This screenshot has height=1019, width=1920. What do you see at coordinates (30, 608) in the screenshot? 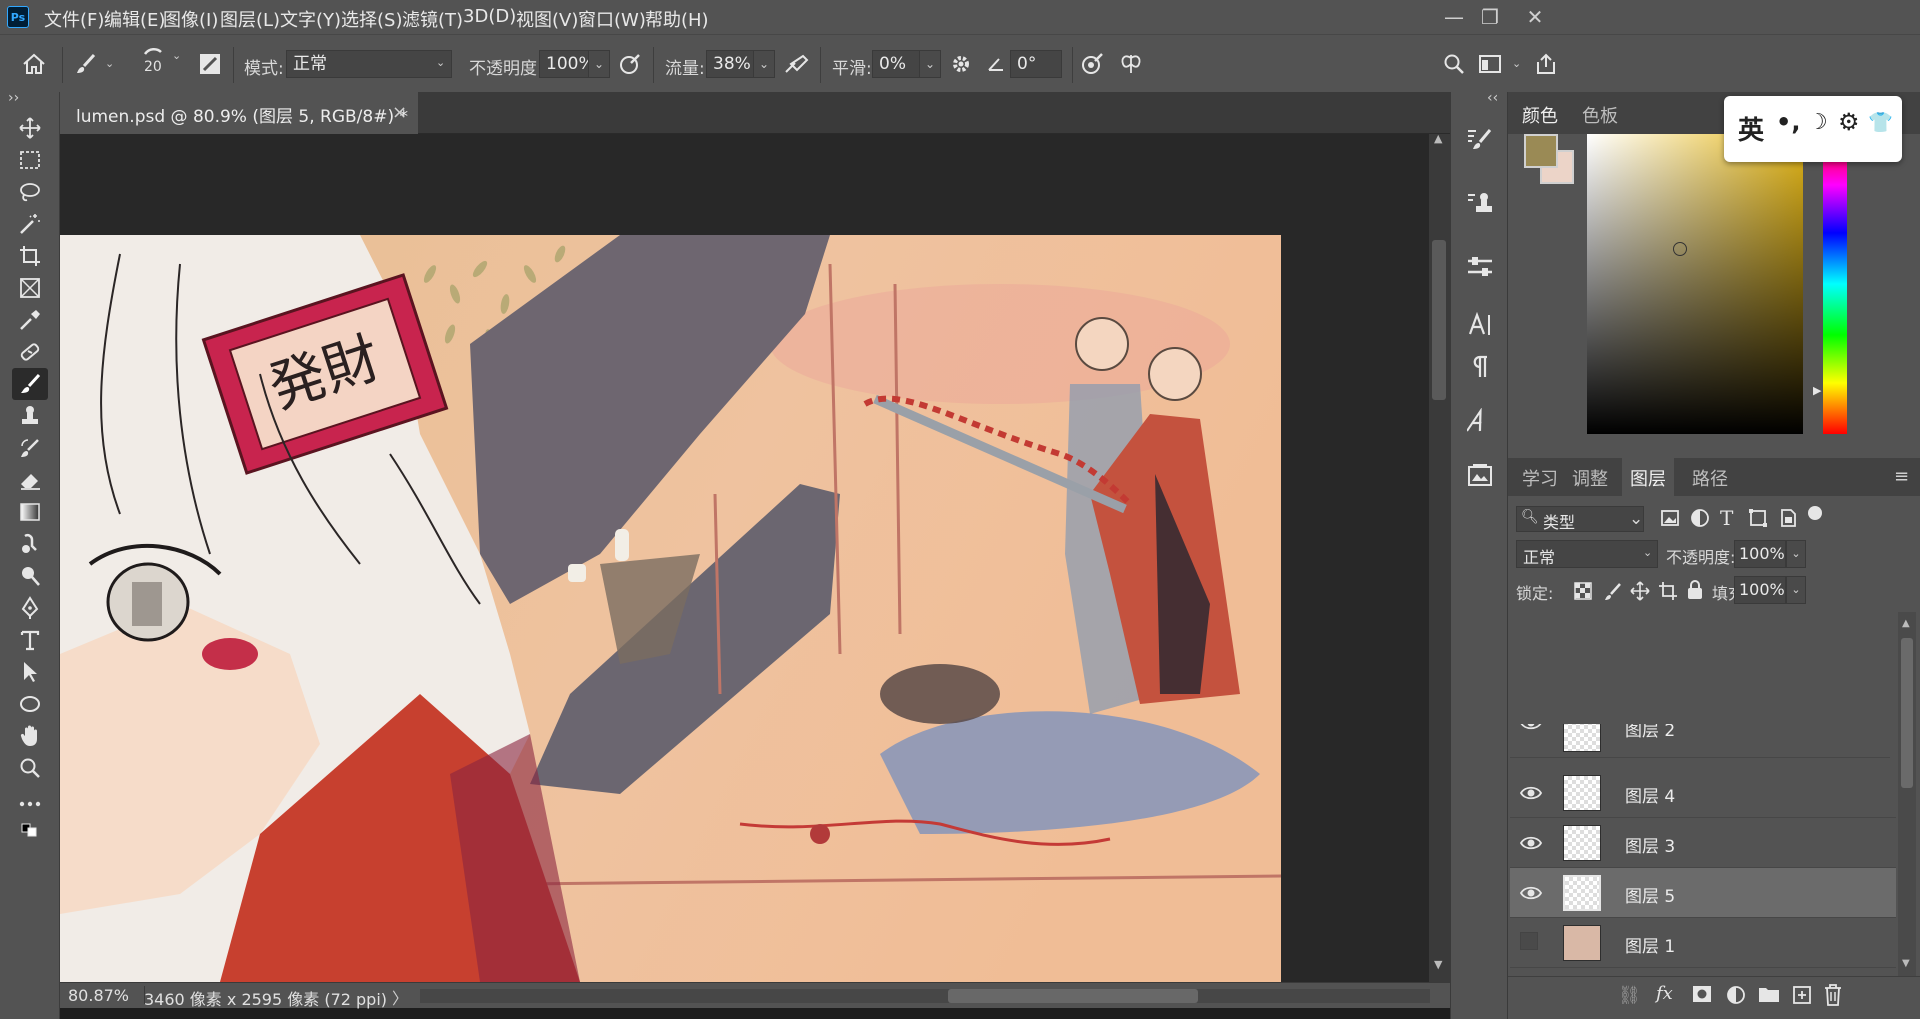
I see `pen-tool-icon` at bounding box center [30, 608].